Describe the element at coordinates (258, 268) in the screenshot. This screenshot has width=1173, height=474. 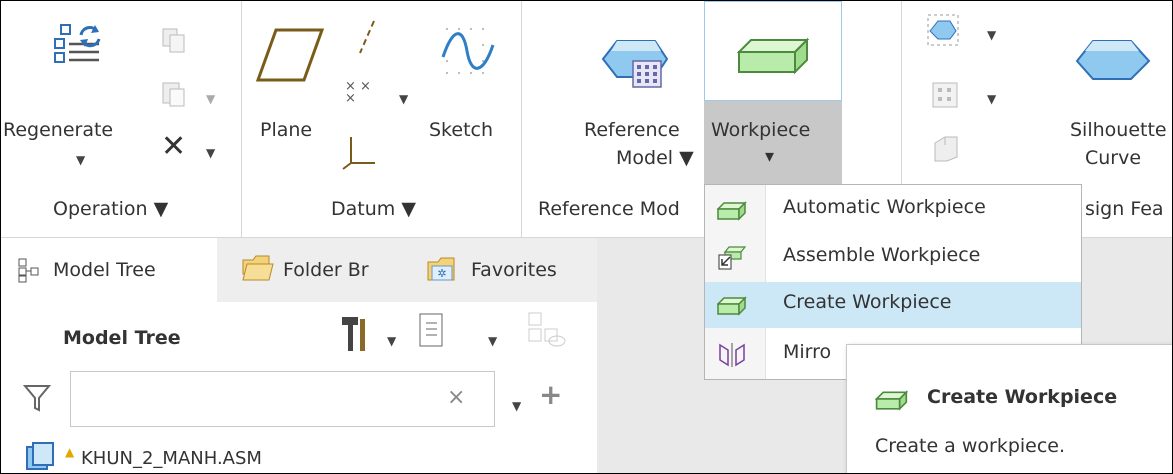
I see `folder-icon` at that location.